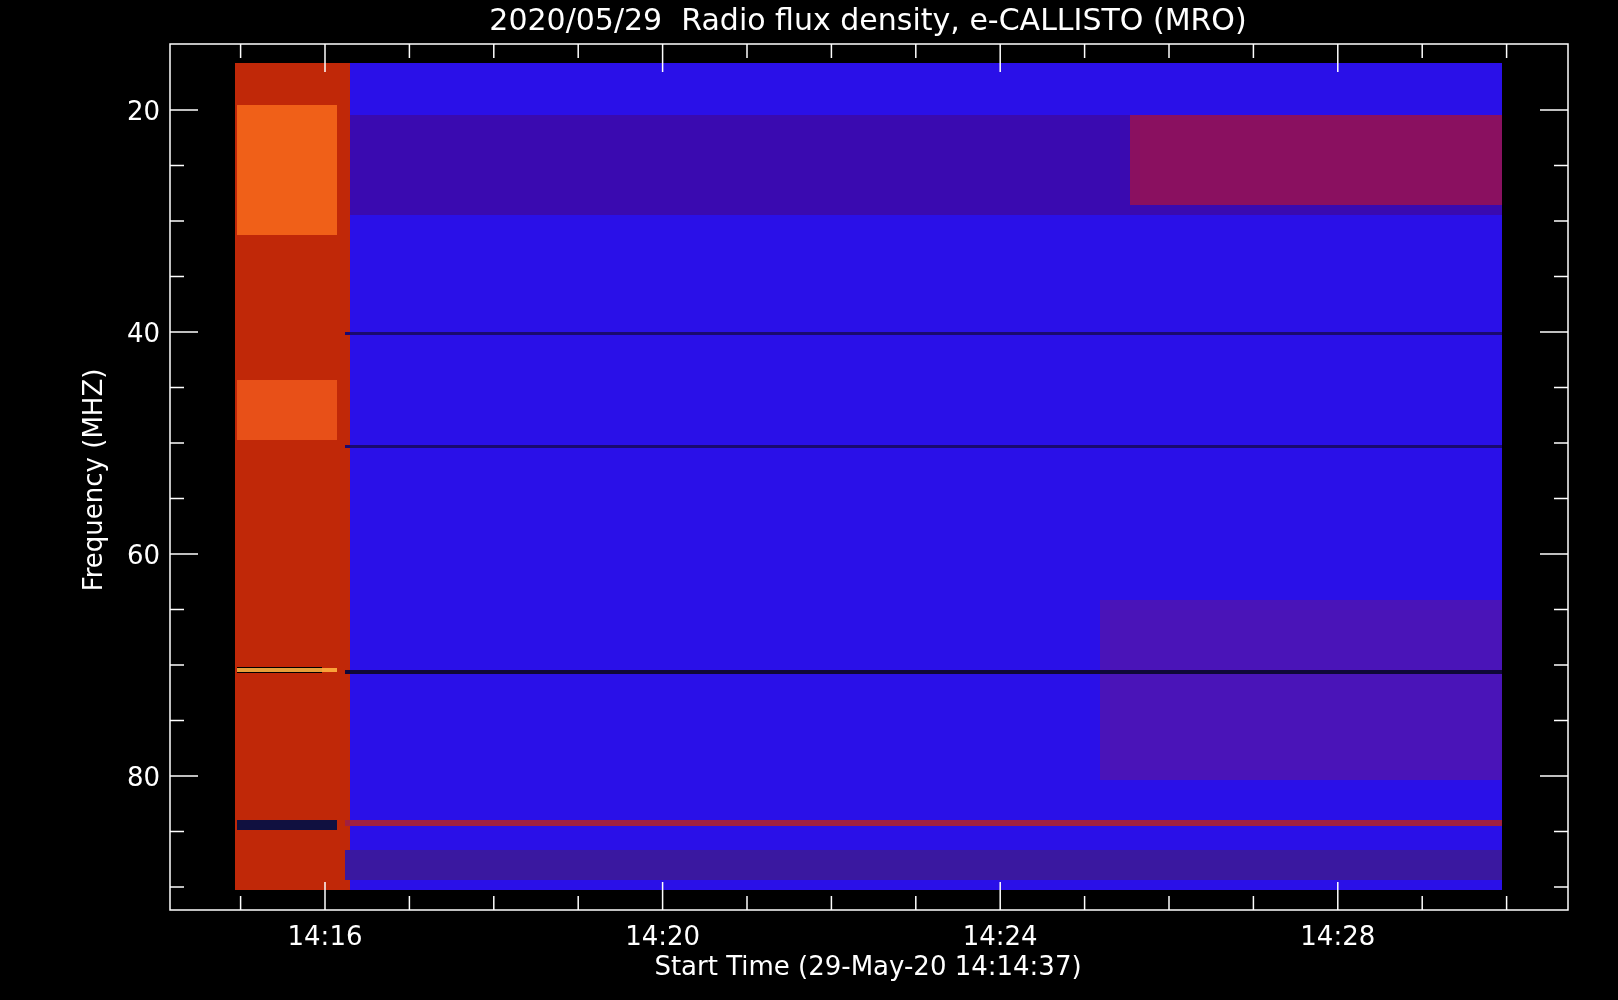  Describe the element at coordinates (93, 480) in the screenshot. I see `y-axis-label: Frequency (MHZ)` at that location.